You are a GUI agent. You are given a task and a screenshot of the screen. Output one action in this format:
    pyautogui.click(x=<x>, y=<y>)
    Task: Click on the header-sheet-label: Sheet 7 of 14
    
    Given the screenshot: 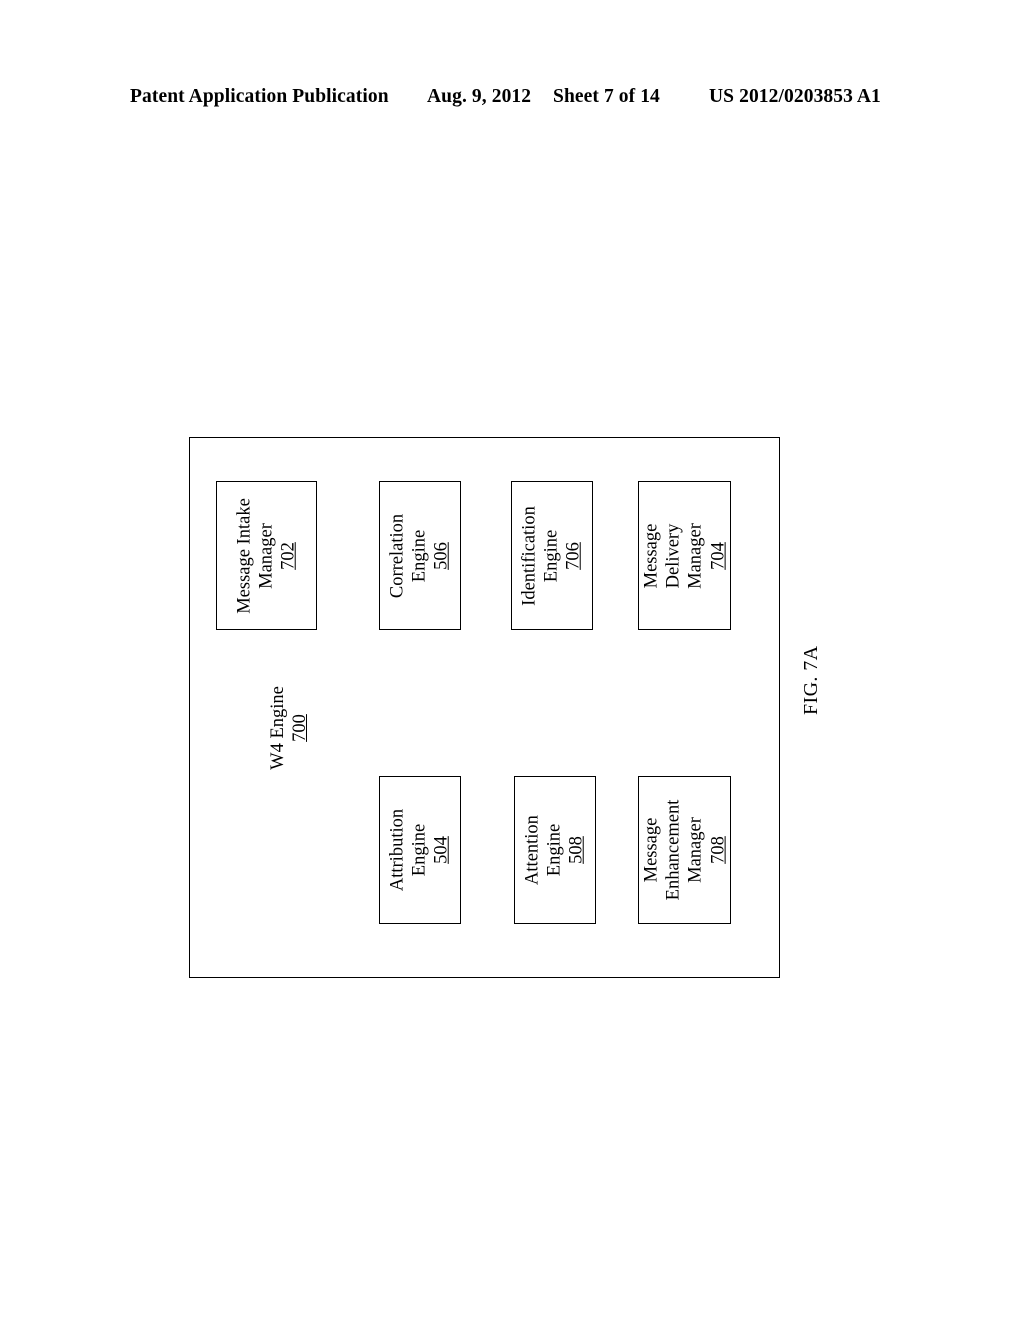 What is the action you would take?
    pyautogui.click(x=606, y=96)
    